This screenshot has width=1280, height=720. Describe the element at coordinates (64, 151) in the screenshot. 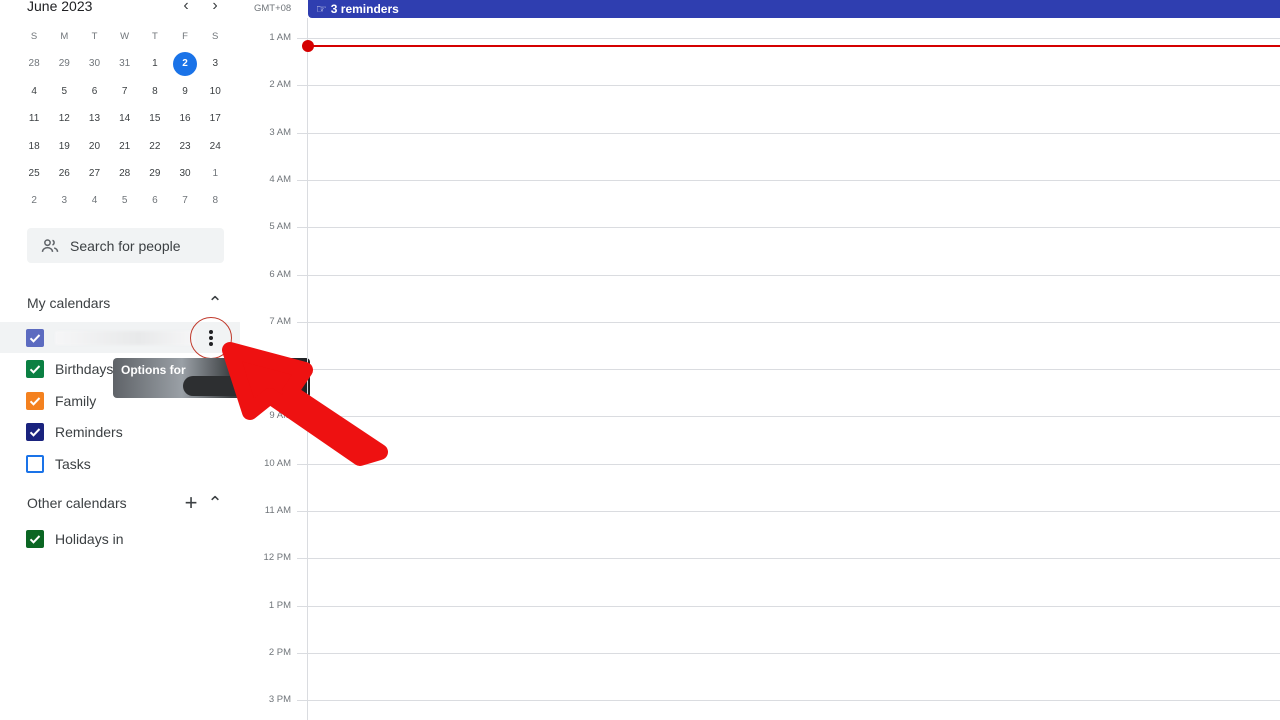

I see `day-cell: 19` at that location.